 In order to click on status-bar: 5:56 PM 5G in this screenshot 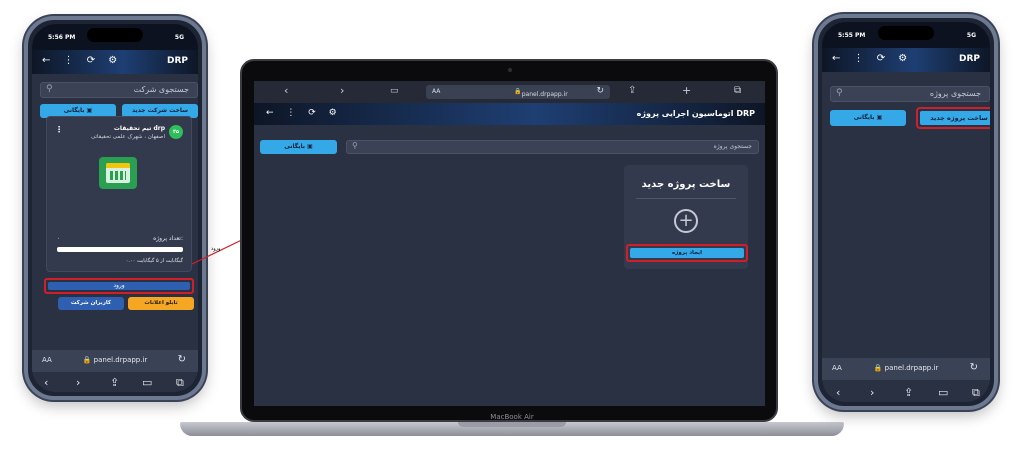, I will do `click(115, 37)`.